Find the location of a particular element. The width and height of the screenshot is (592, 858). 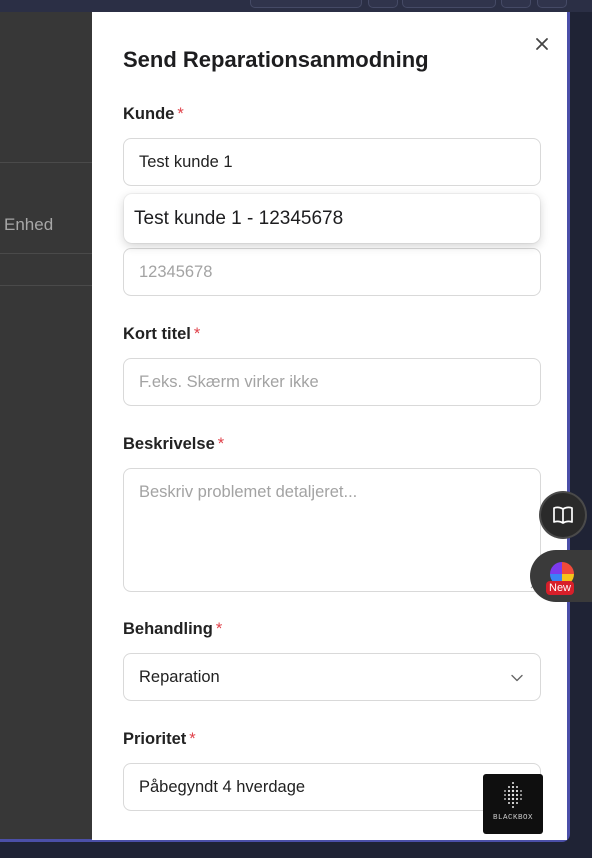

short-title-label-text: Kort titel is located at coordinates (157, 334).